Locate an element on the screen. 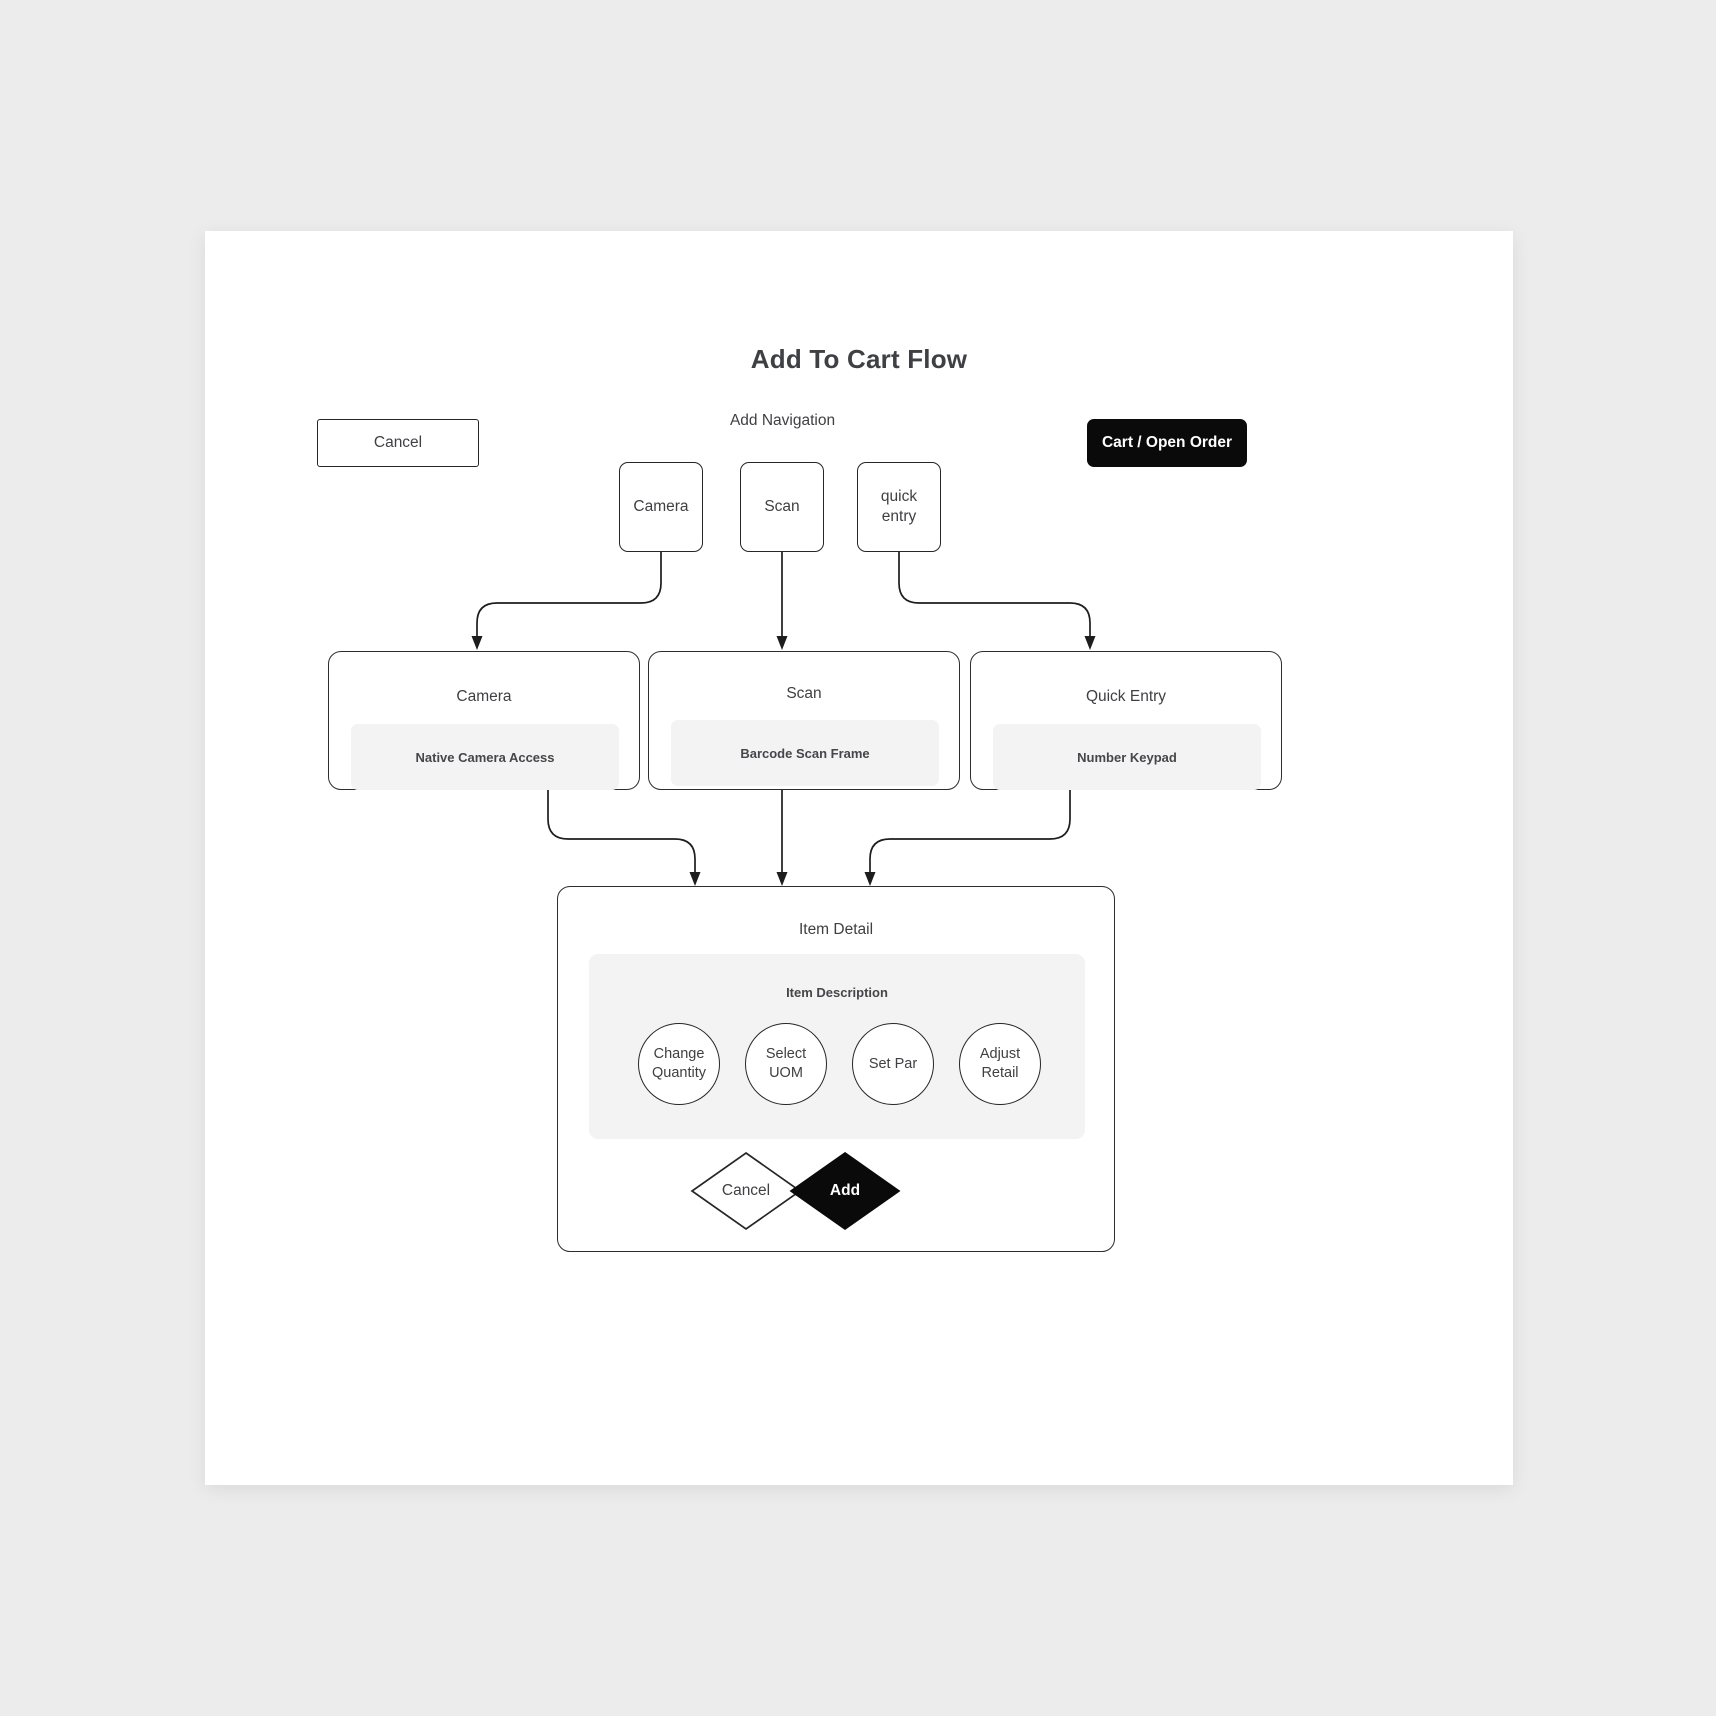 This screenshot has height=1716, width=1716. number-keypad-label: Number Keypad is located at coordinates (1127, 757).